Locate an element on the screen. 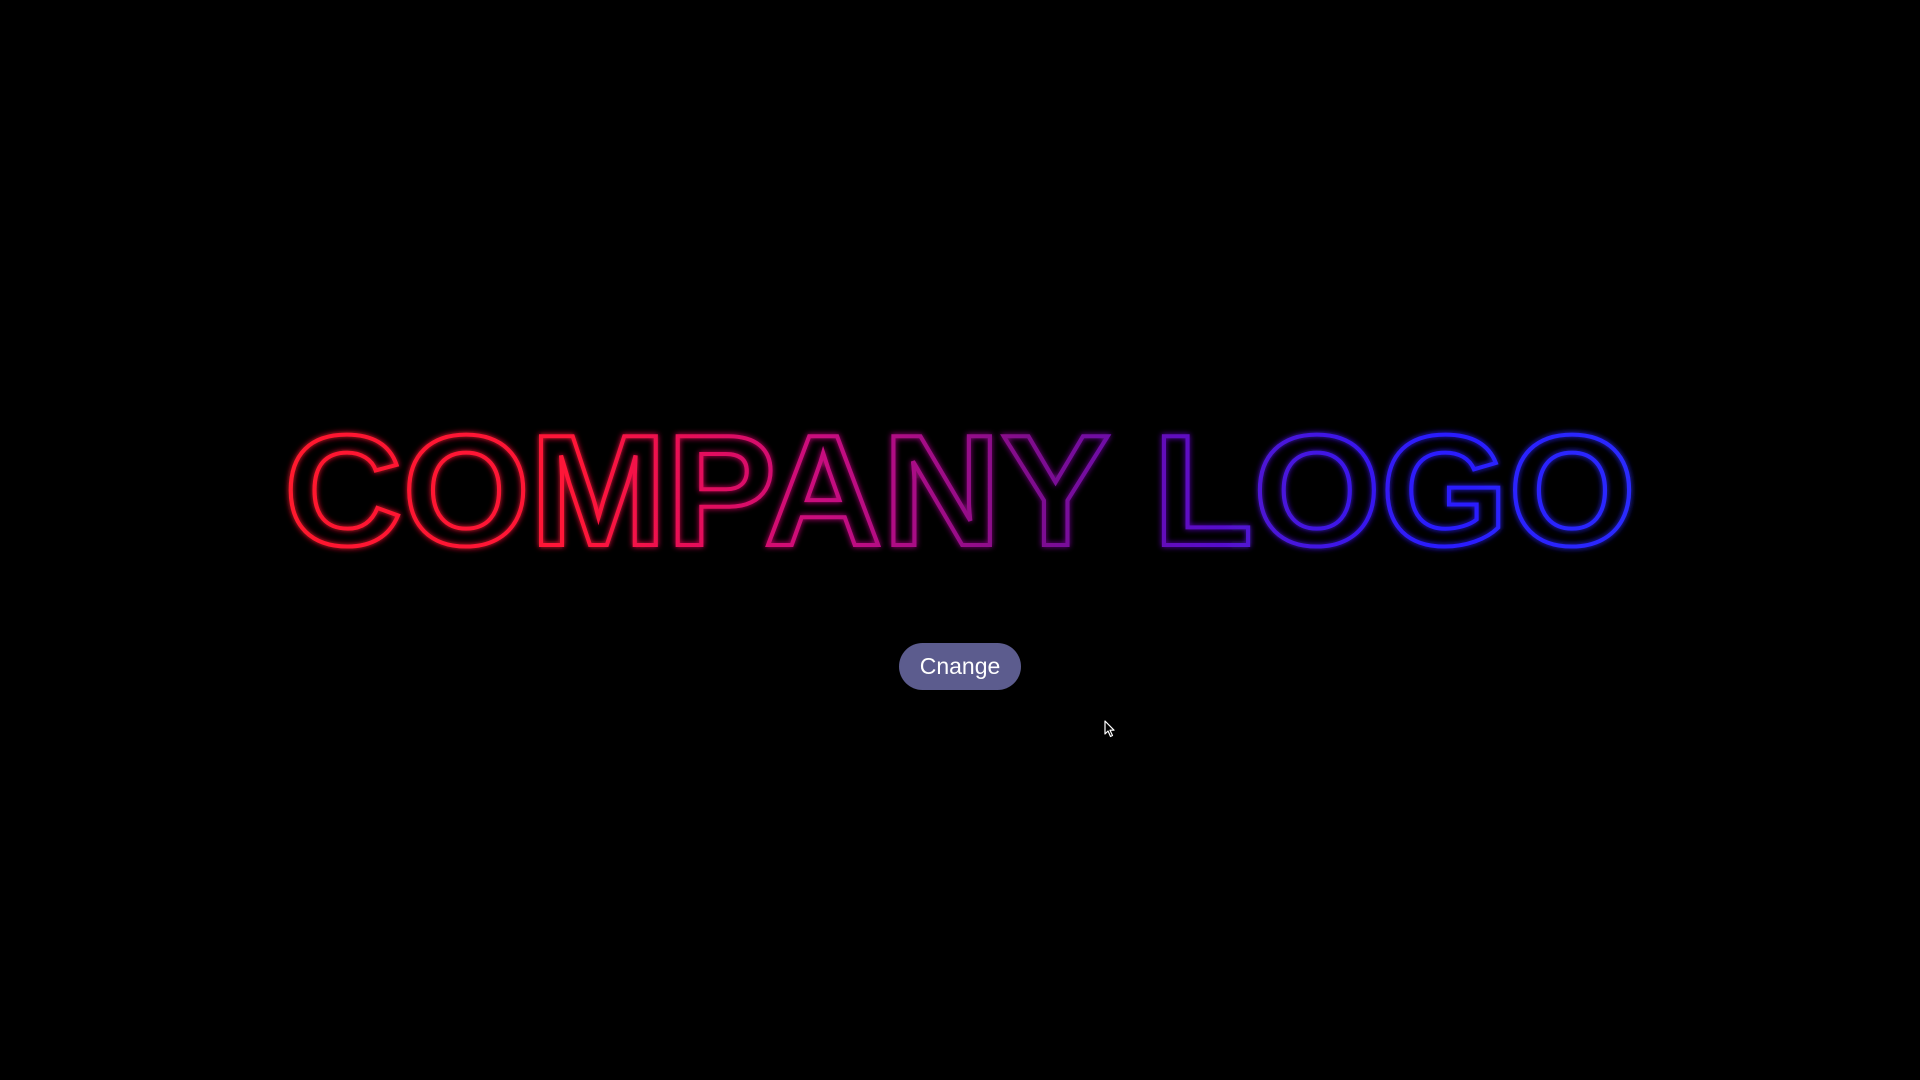 The height and width of the screenshot is (1080, 1920). logo-text: COMPANY LOGO is located at coordinates (960, 486).